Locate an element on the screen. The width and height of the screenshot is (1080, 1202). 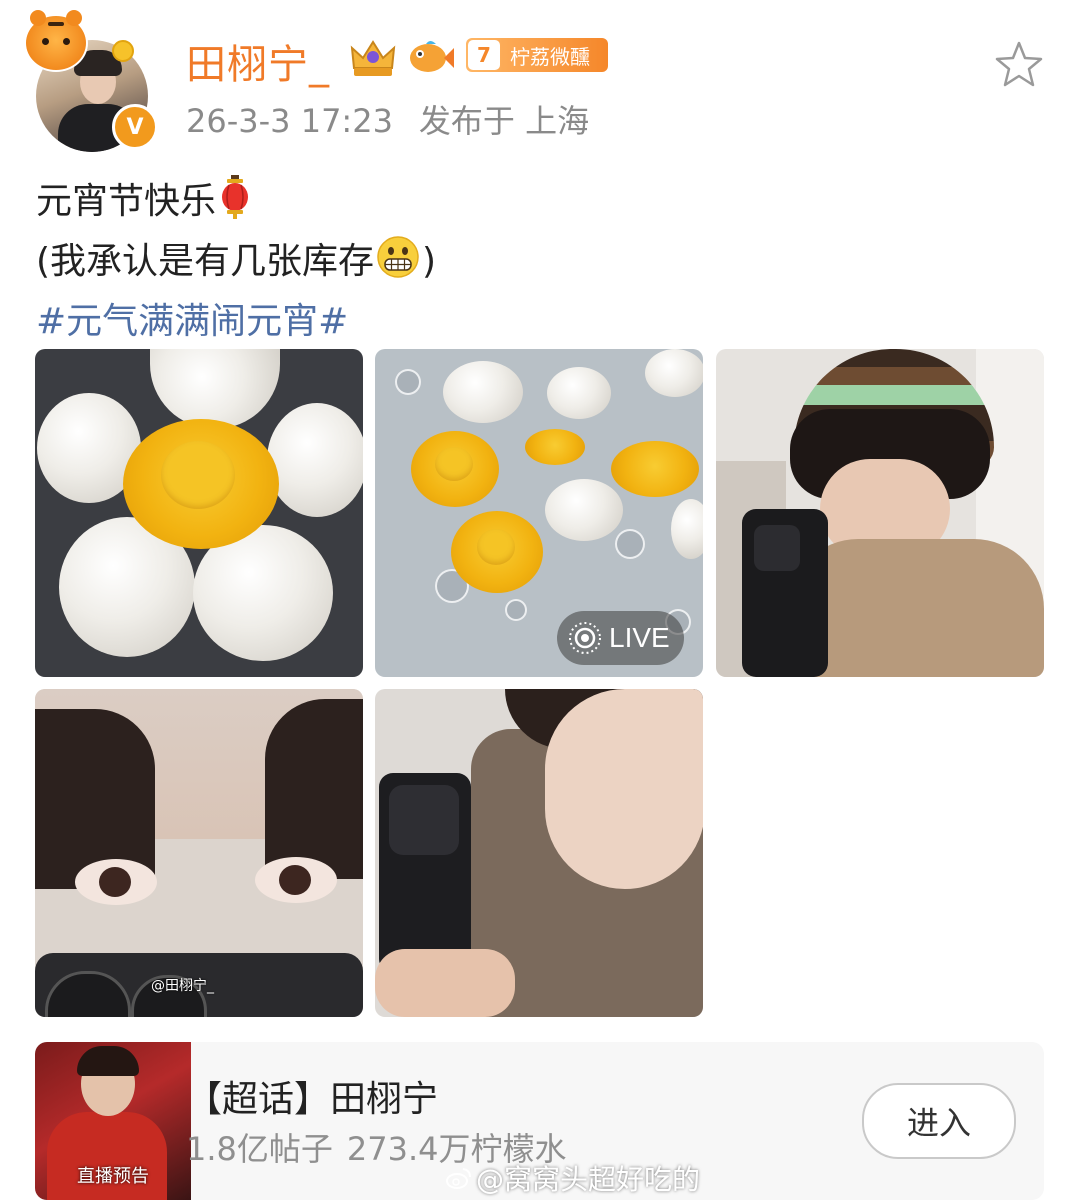
post-location: 发布于 上海 is located at coordinates (504, 121).